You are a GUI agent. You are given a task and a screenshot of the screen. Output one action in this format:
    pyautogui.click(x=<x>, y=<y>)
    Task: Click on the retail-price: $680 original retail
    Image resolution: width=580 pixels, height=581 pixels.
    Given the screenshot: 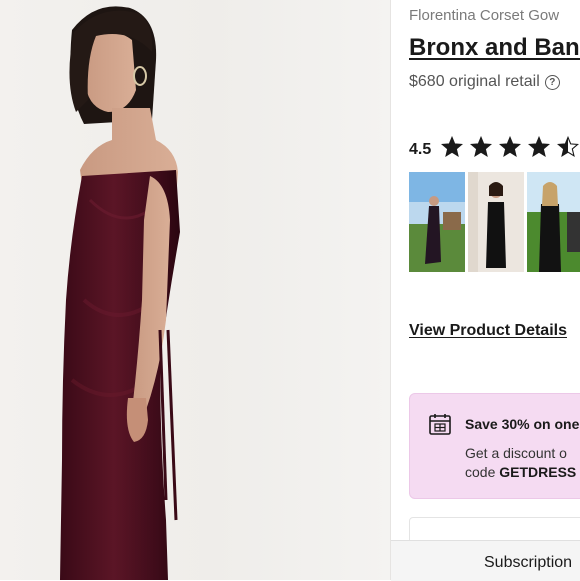 What is the action you would take?
    pyautogui.click(x=474, y=81)
    